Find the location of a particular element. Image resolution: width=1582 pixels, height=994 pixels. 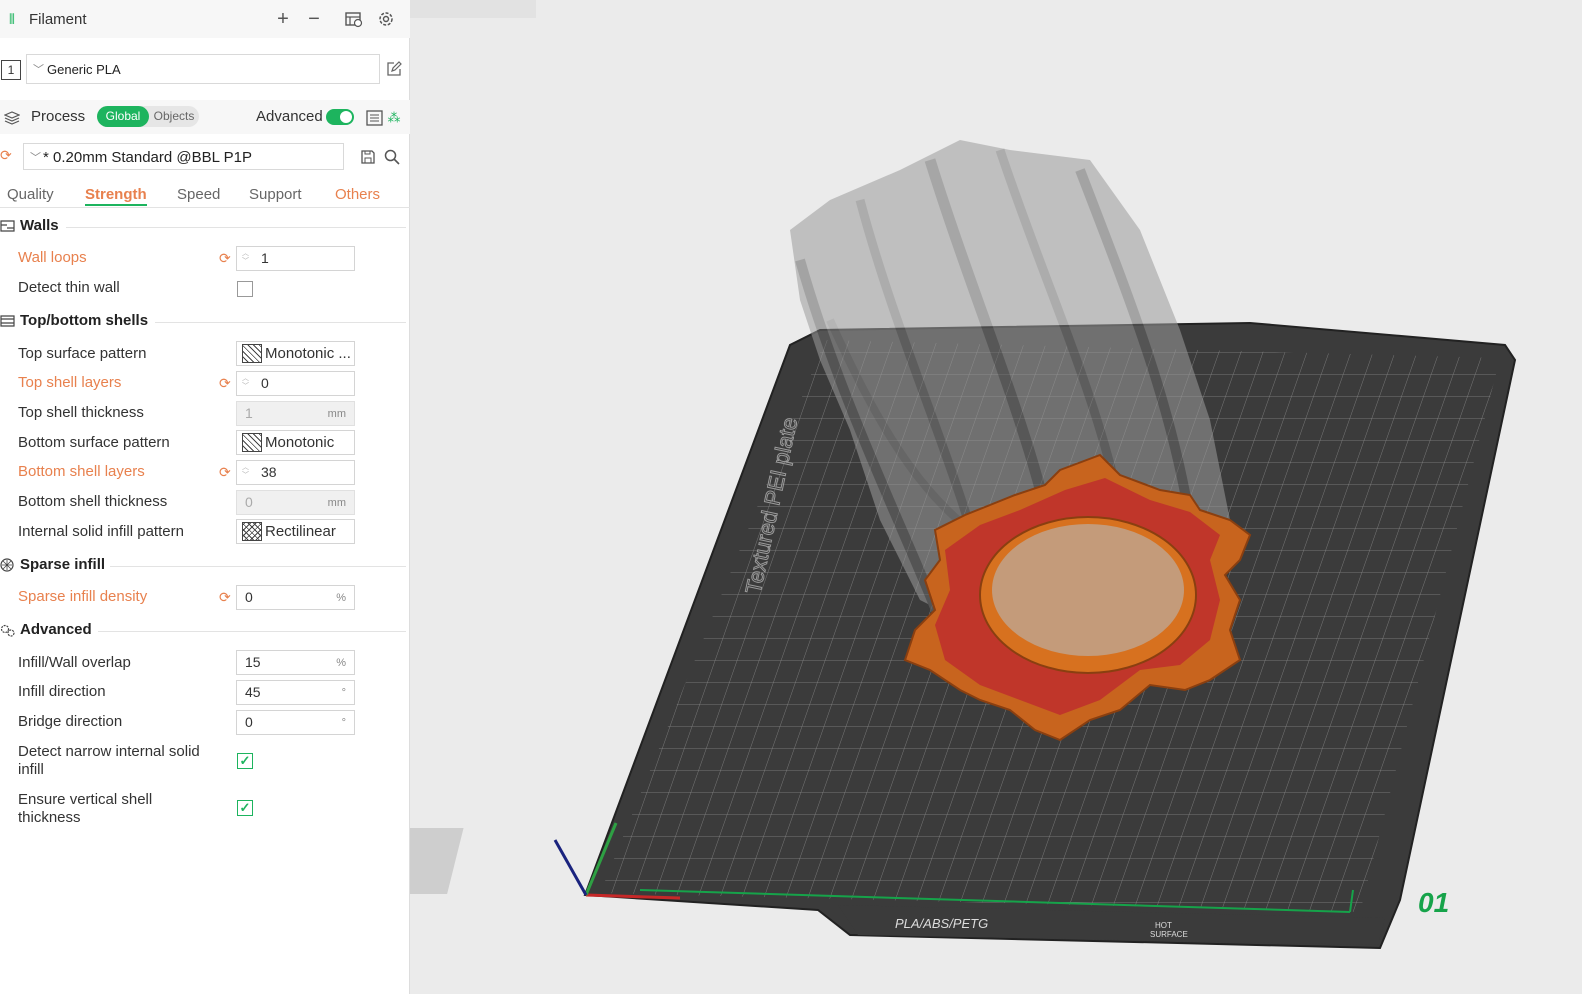

sparse-infill-density-value: 0 is located at coordinates (249, 597).